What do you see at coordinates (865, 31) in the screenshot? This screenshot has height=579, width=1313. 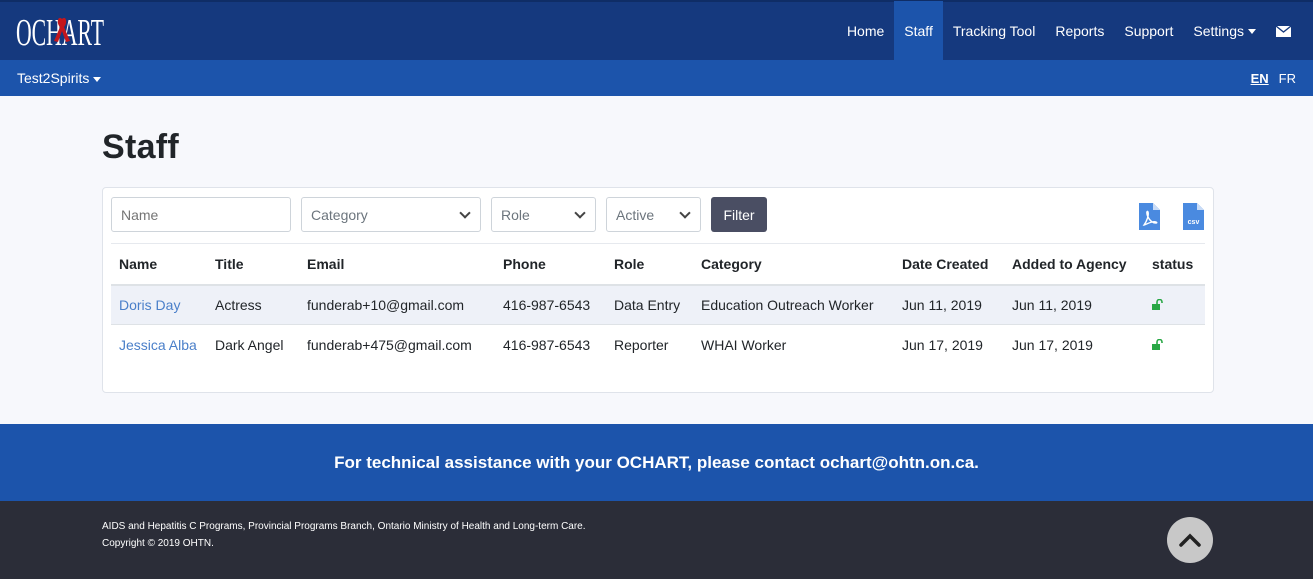 I see `nav-home: Home` at bounding box center [865, 31].